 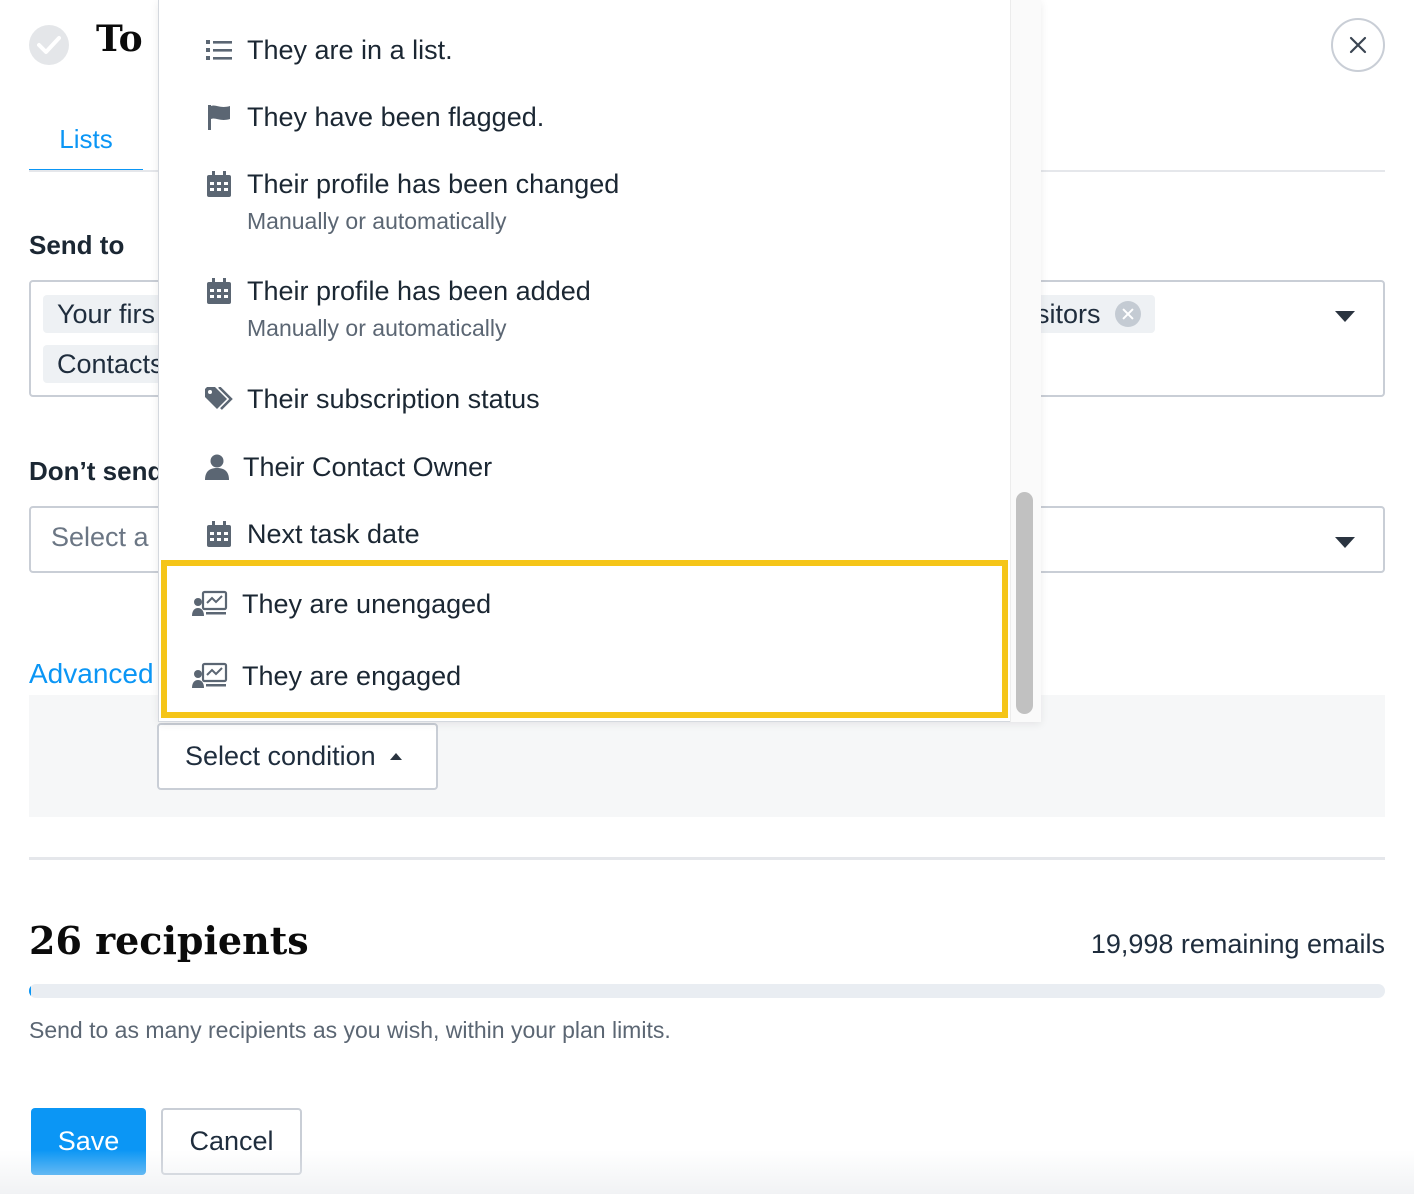 I want to click on select-condition-label: Select condition, so click(x=280, y=756).